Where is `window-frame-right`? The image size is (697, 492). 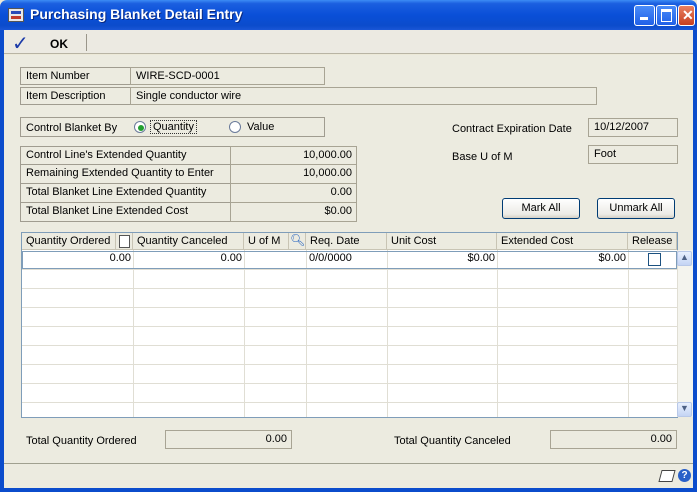 window-frame-right is located at coordinates (695, 261).